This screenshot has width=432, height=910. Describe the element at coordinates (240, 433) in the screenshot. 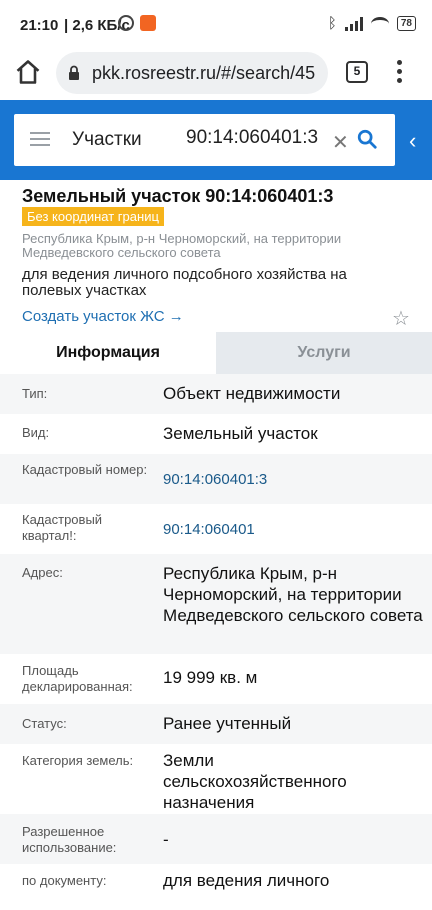

I see `detail-value: Земельный участок` at that location.